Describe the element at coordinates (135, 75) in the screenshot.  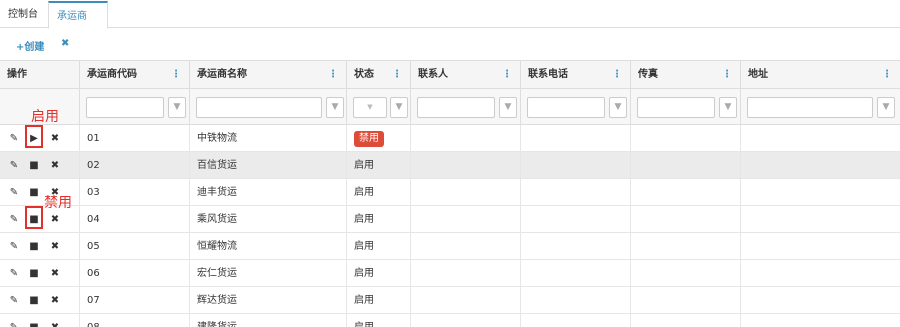
I see `column-header-code: 承运商代码 ⋮` at that location.